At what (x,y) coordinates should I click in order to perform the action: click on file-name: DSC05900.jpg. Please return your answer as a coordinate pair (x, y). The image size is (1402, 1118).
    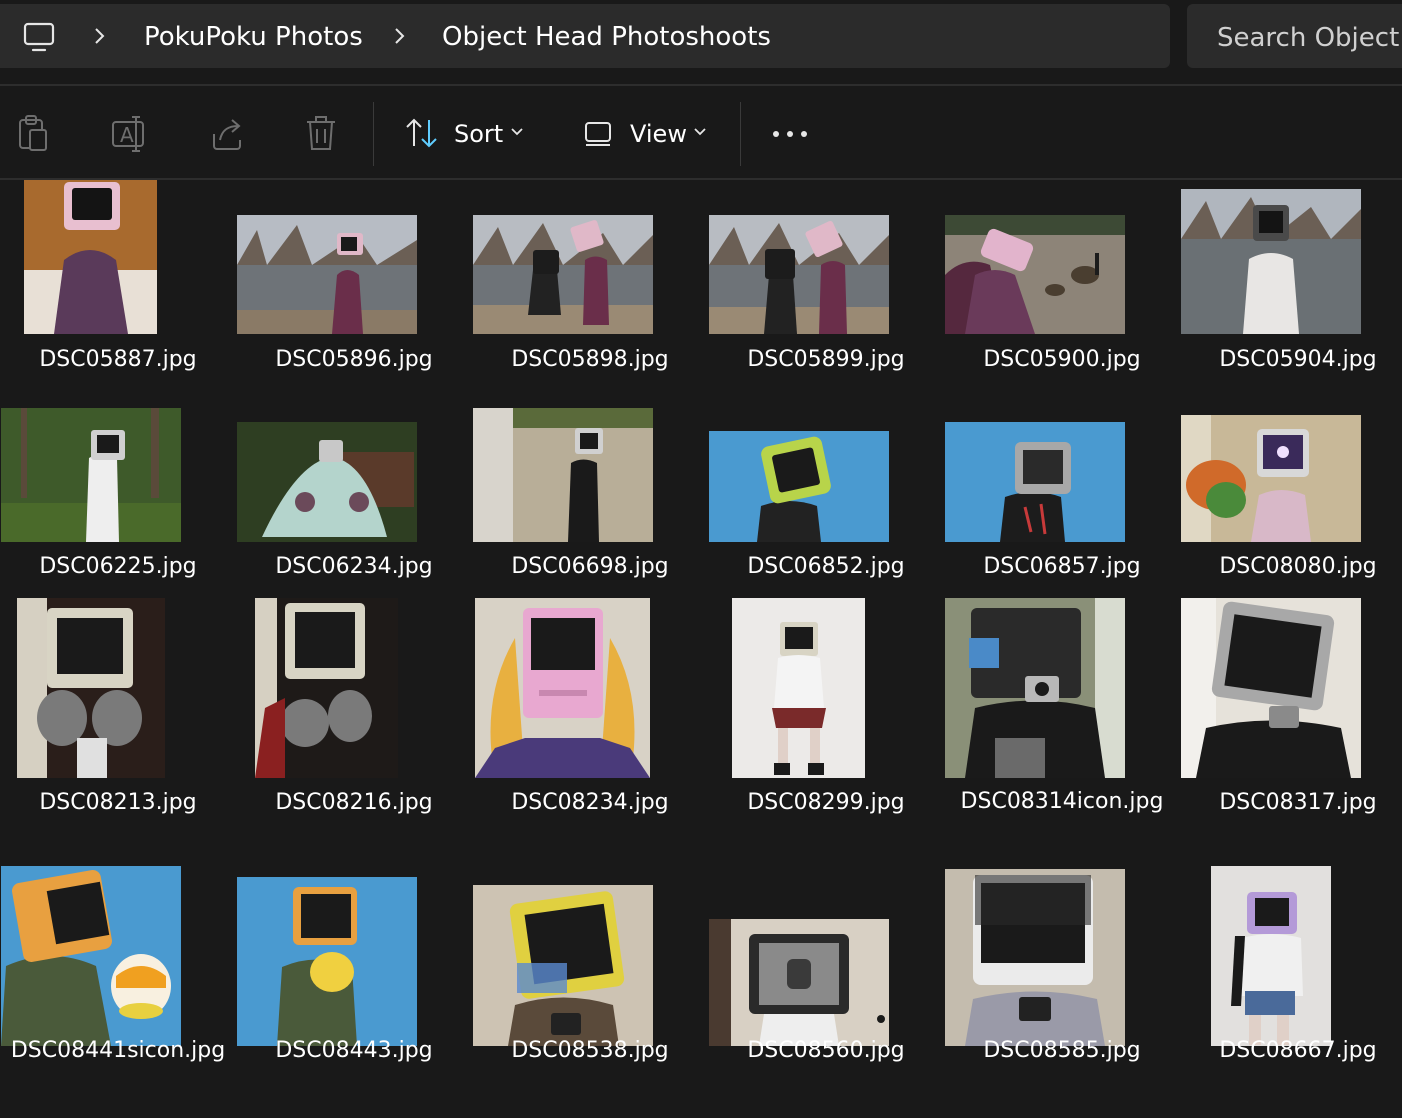
    Looking at the image, I should click on (1062, 359).